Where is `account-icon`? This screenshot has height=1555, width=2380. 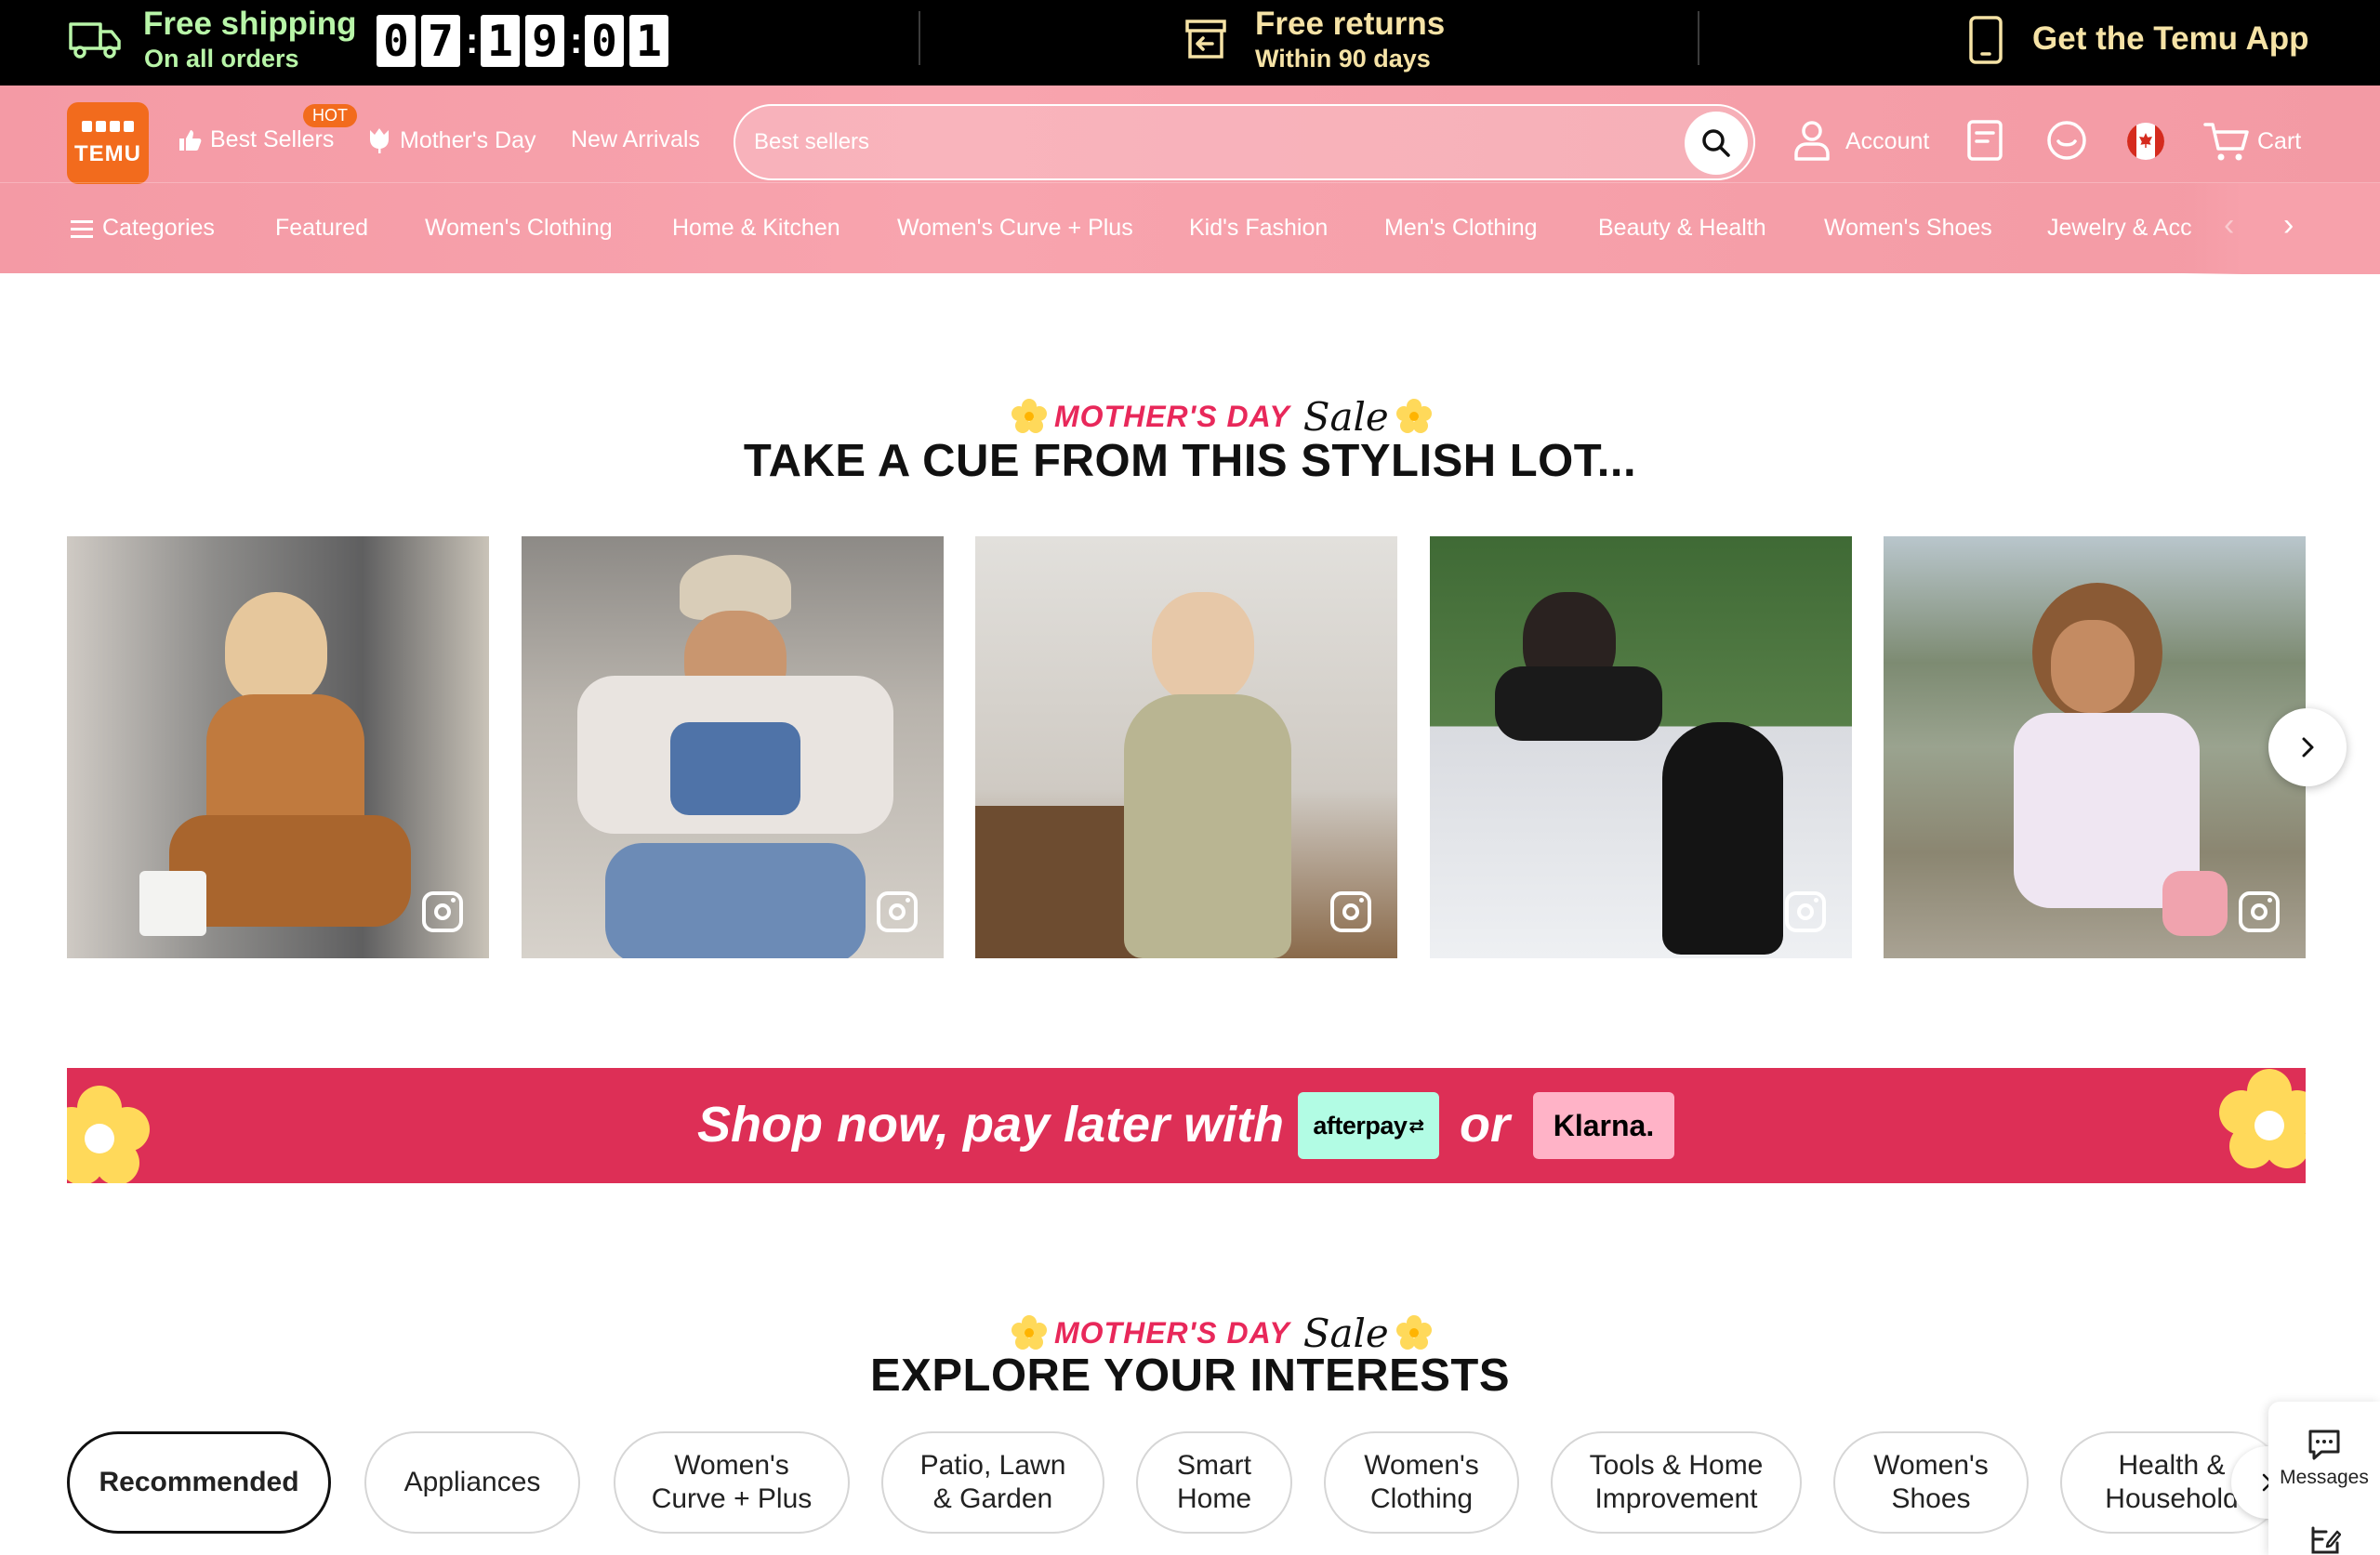 account-icon is located at coordinates (1811, 140).